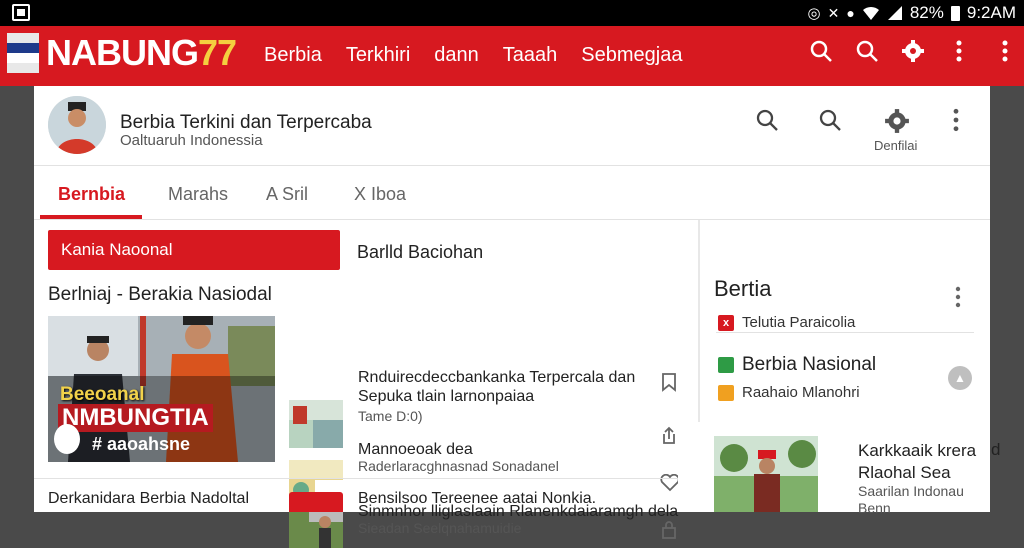 The image size is (1024, 548). I want to click on signal-icon, so click(894, 13).